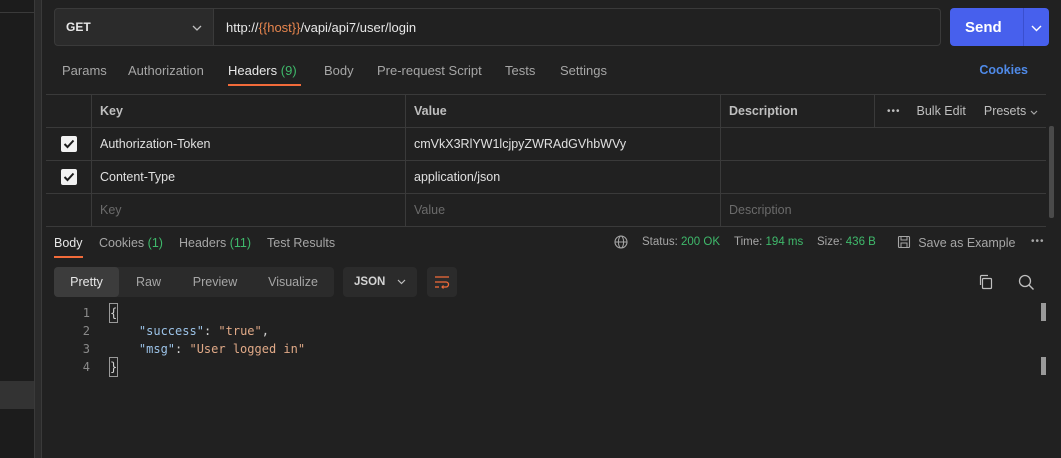  What do you see at coordinates (1026, 282) in the screenshot?
I see `search-icon` at bounding box center [1026, 282].